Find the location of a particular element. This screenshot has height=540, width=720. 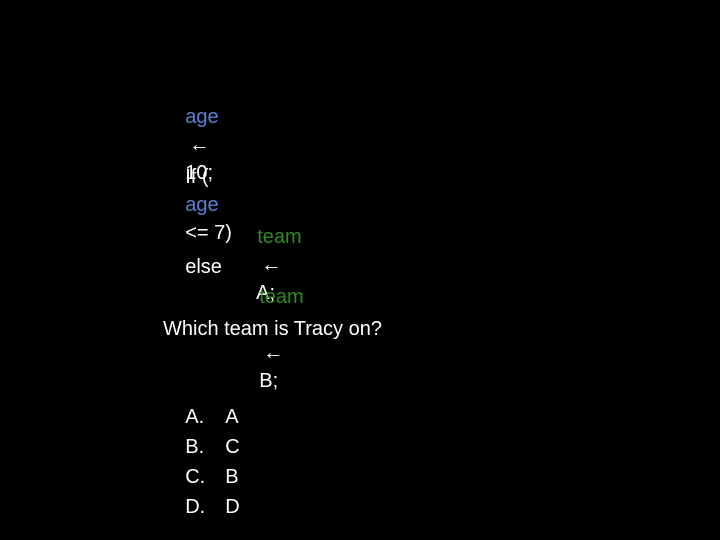

code-line-else: else is located at coordinates (192, 251).